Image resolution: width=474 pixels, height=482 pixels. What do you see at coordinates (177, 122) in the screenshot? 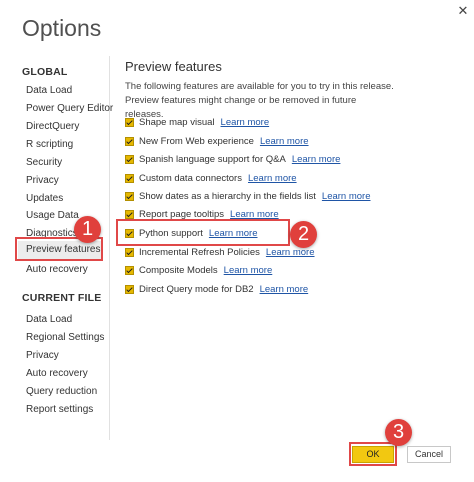
I see `feature-label: Shape map visual` at bounding box center [177, 122].